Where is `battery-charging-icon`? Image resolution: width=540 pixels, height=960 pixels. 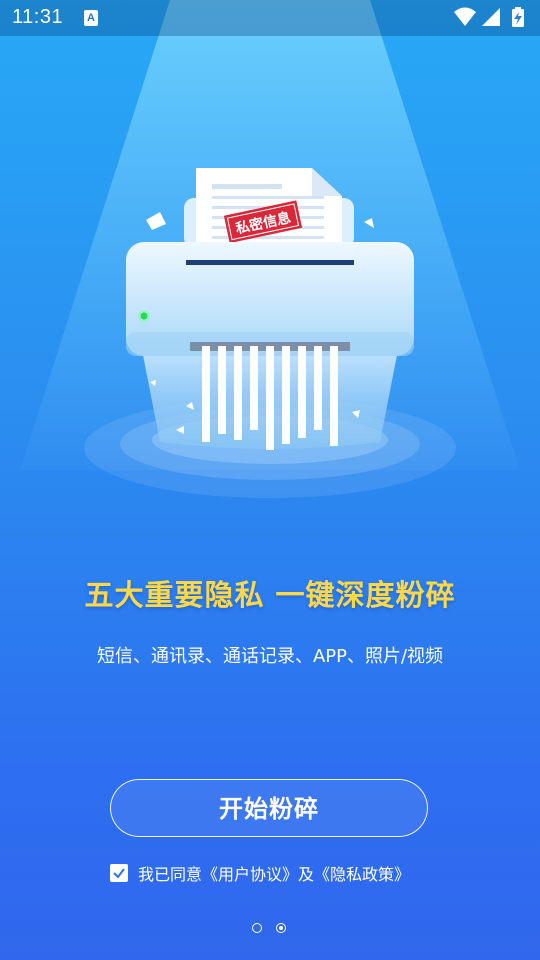 battery-charging-icon is located at coordinates (518, 17).